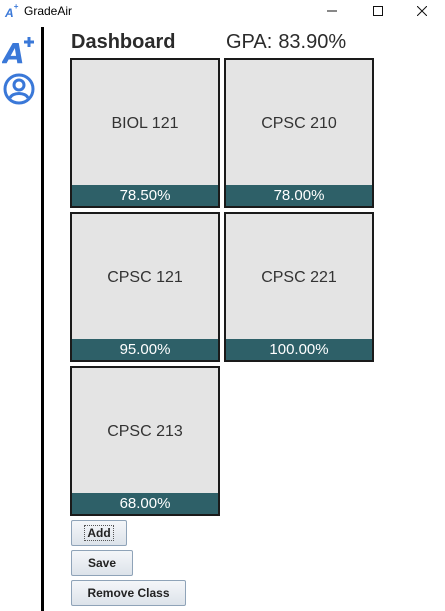 This screenshot has height=611, width=445. What do you see at coordinates (378, 11) in the screenshot?
I see `maximize-icon` at bounding box center [378, 11].